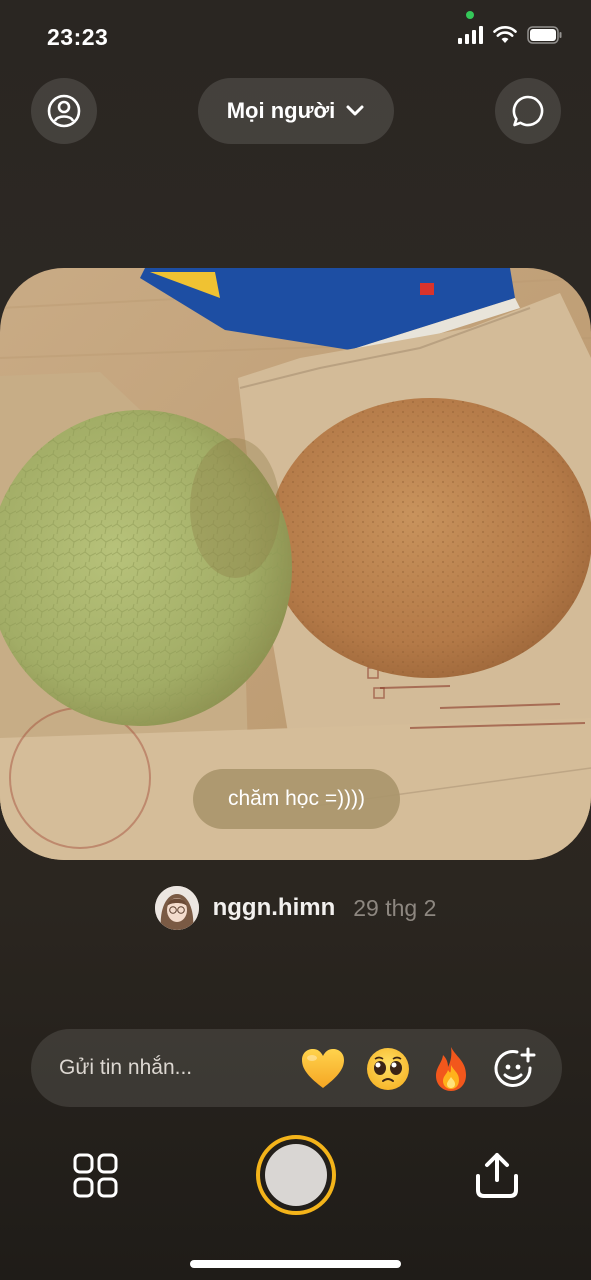  I want to click on add-emoji-icon, so click(514, 1069).